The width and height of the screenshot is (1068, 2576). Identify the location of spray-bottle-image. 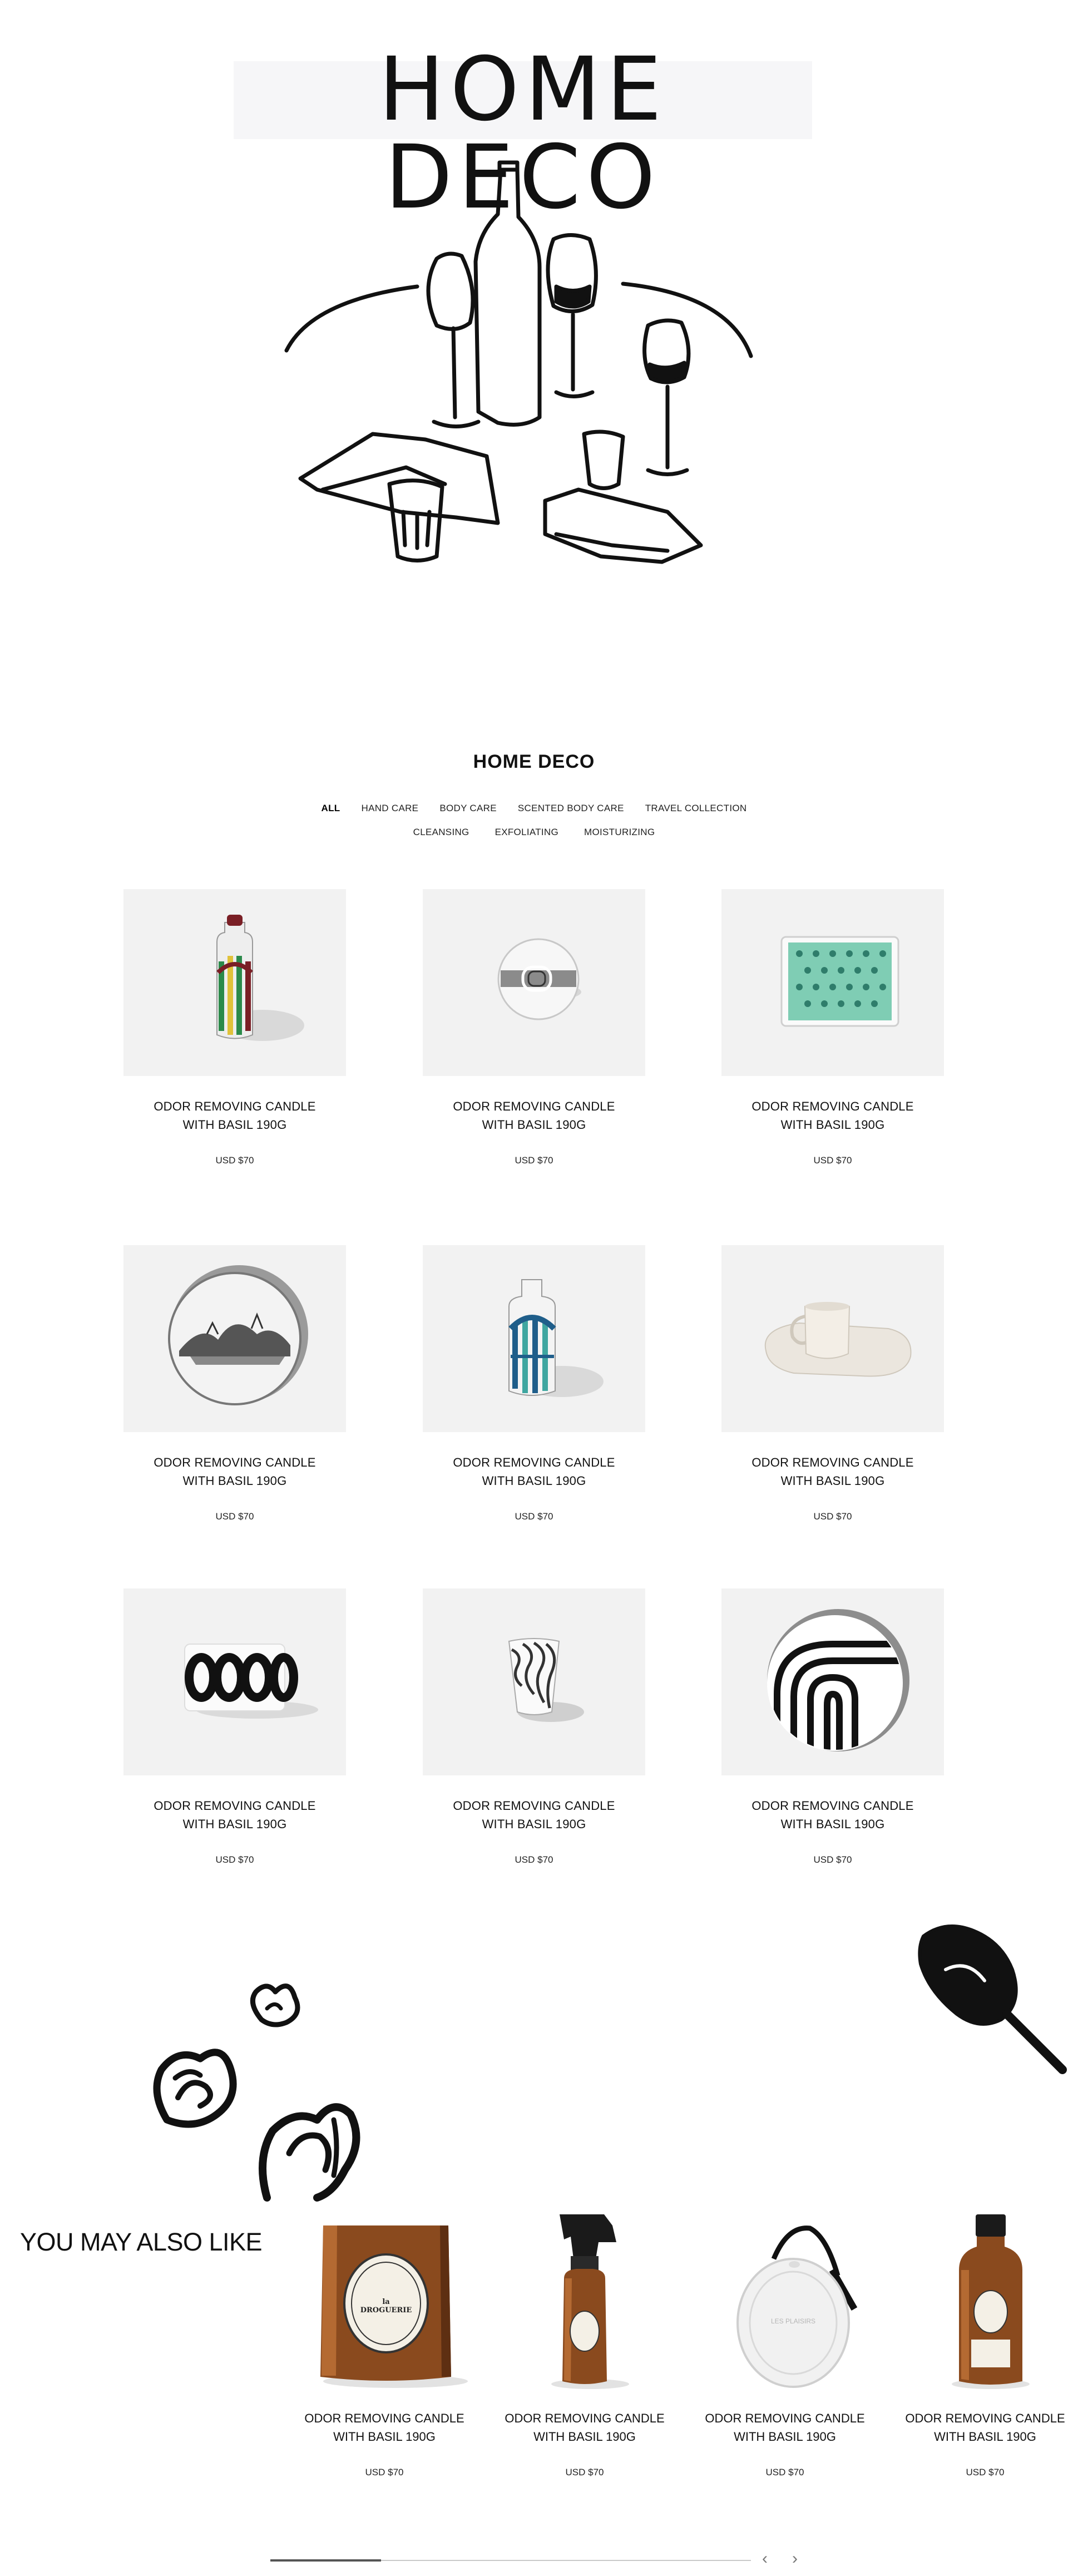
(590, 2302).